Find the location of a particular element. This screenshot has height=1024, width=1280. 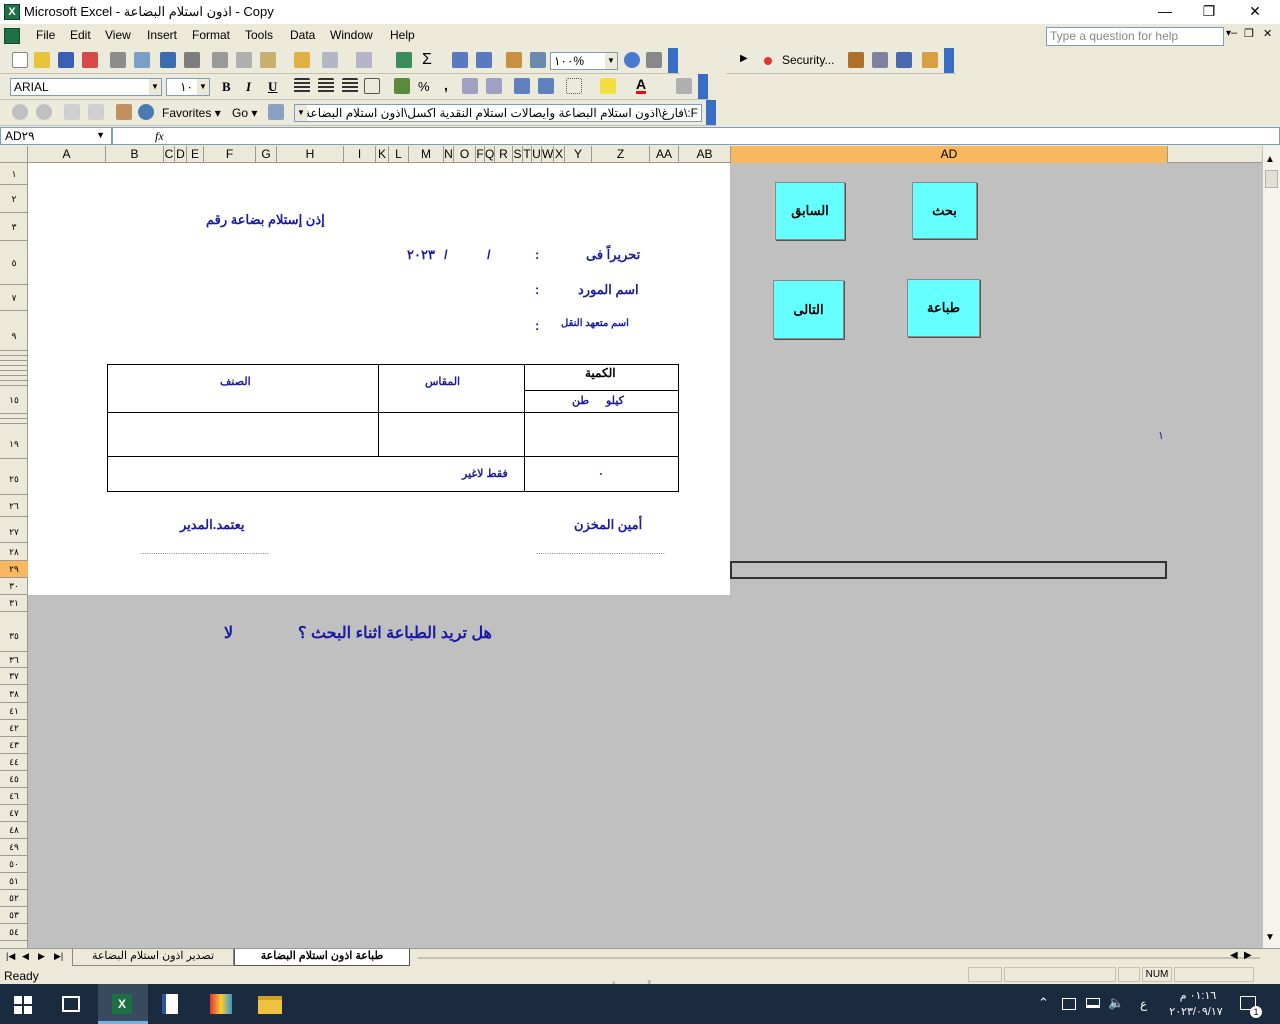

row-header: ٤٨ is located at coordinates (14, 830).